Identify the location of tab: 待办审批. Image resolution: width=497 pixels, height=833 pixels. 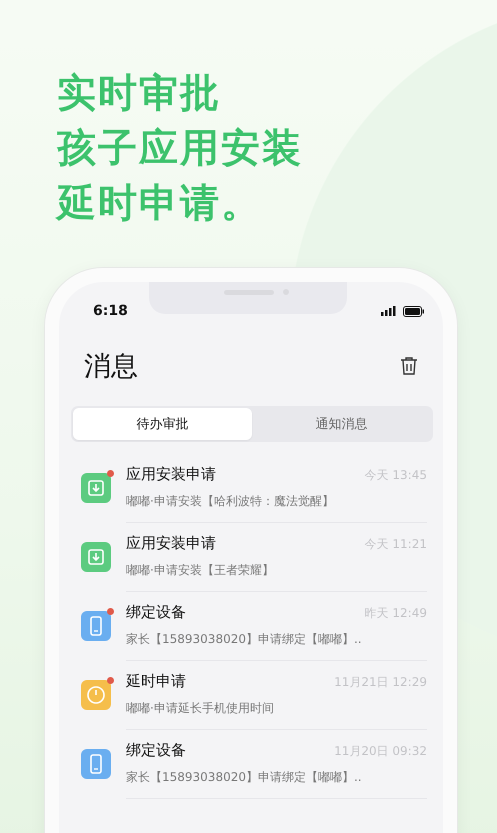
(162, 424).